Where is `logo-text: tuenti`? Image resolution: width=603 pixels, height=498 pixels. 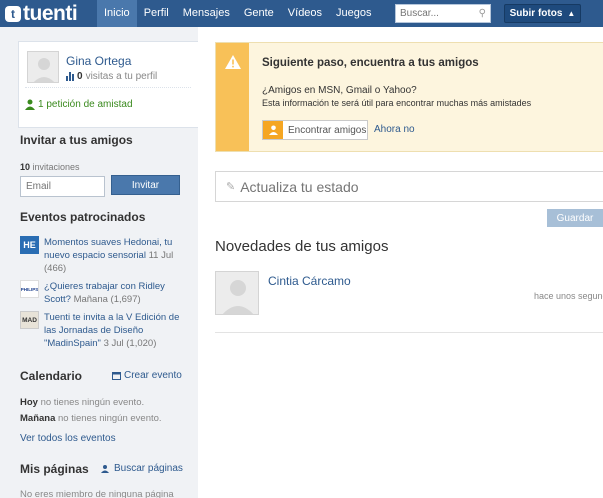
logo-text: tuenti is located at coordinates (50, 13).